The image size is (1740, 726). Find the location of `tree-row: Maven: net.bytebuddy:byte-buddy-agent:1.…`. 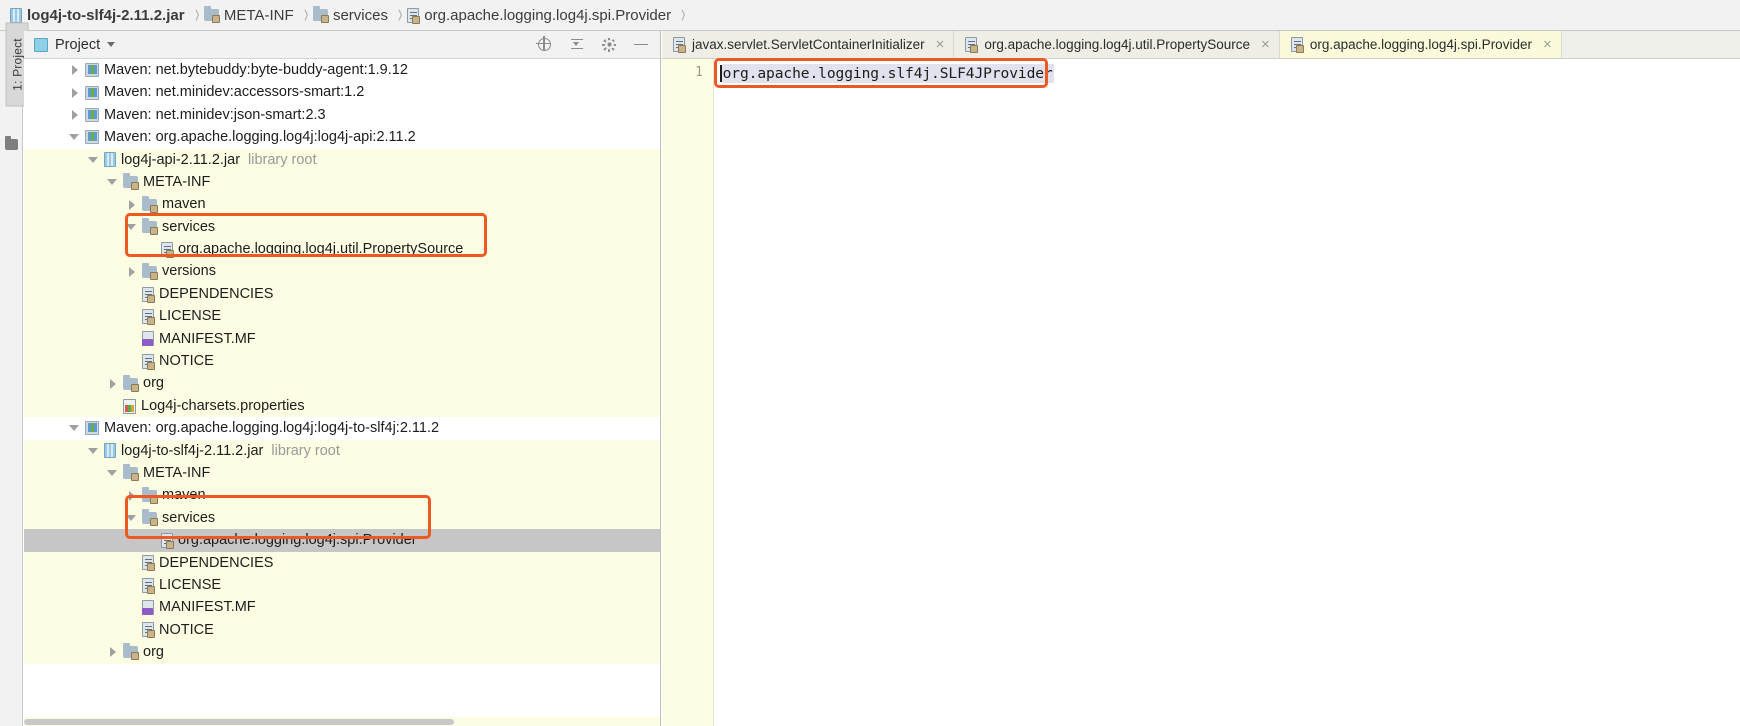

tree-row: Maven: net.bytebuddy:byte-buddy-agent:1.… is located at coordinates (342, 70).